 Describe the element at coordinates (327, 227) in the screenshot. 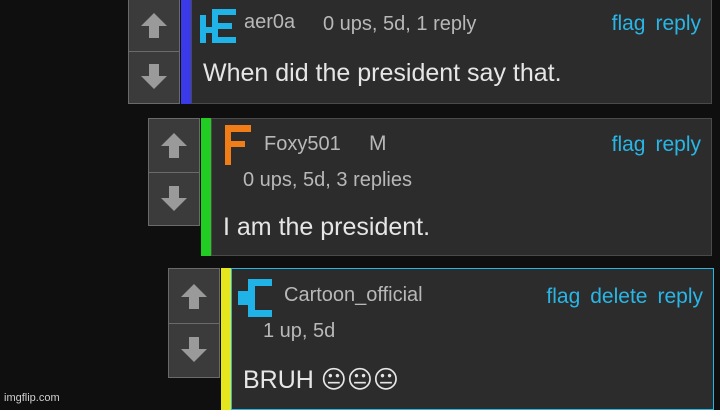

I see `comment-body: I am the president.` at that location.